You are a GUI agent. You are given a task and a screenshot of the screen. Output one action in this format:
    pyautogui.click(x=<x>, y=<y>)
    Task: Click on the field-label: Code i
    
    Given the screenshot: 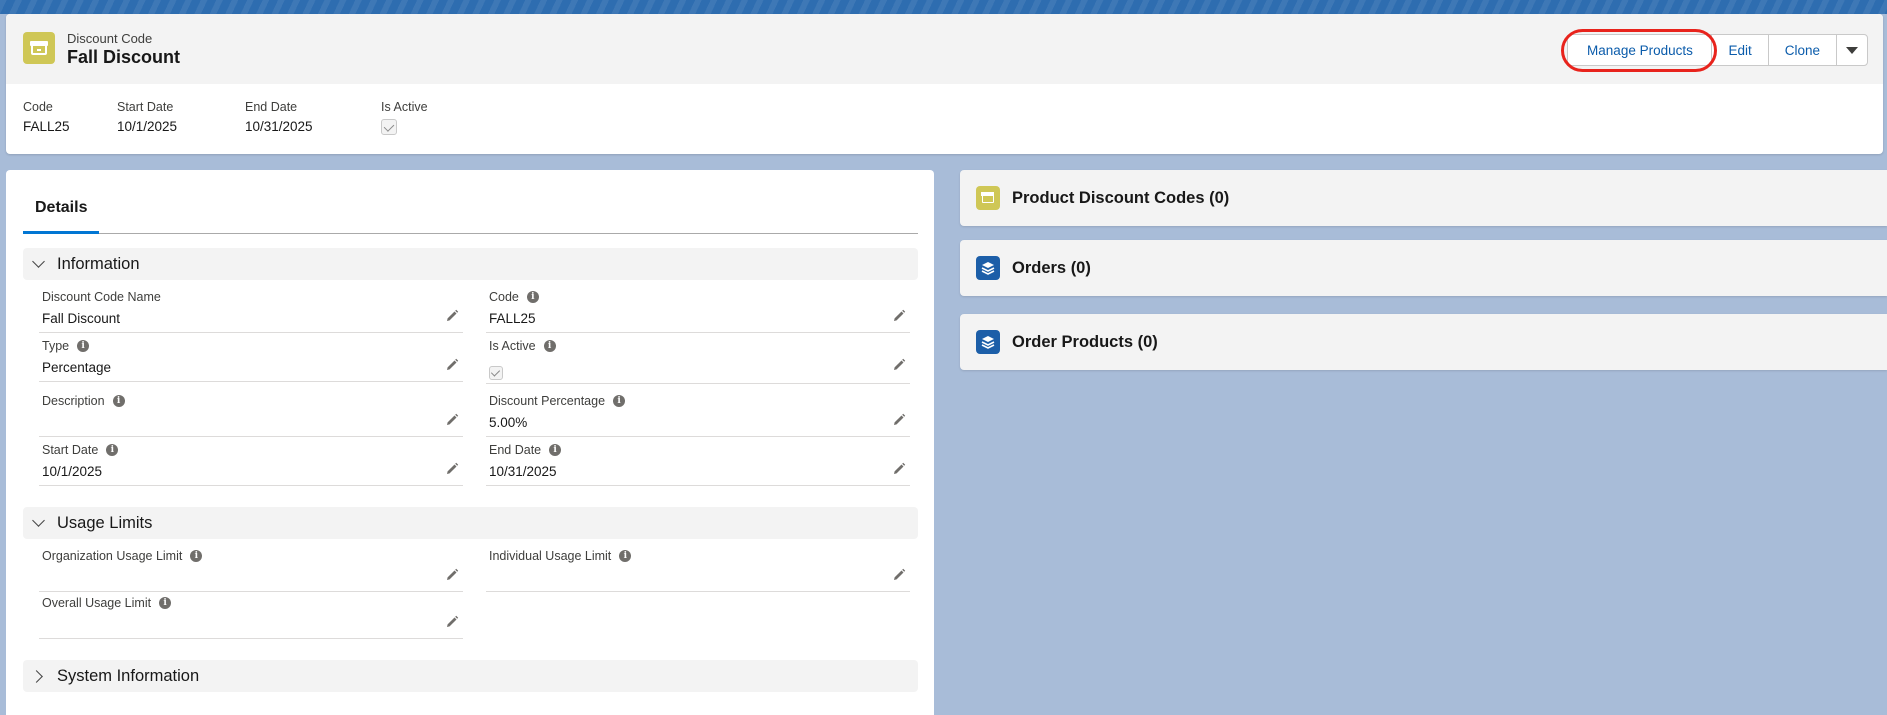 What is the action you would take?
    pyautogui.click(x=514, y=297)
    